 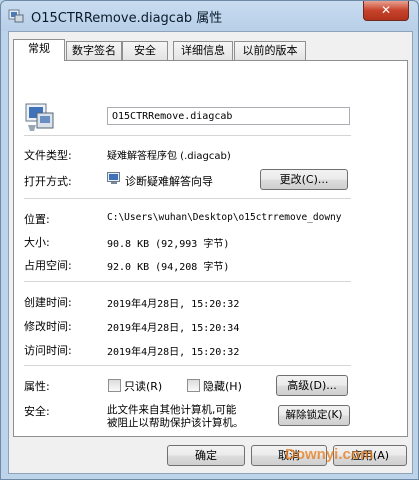 What do you see at coordinates (113, 178) in the screenshot?
I see `troubleshooter-icon` at bounding box center [113, 178].